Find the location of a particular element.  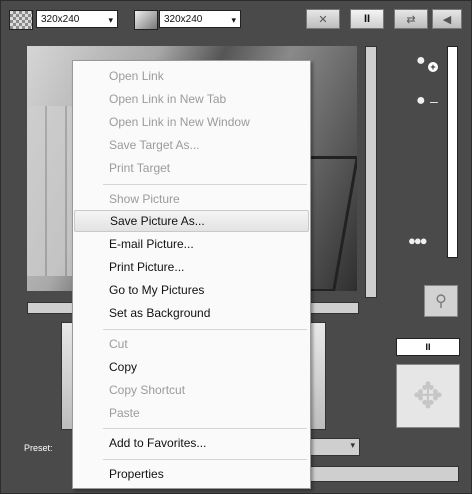

resolution-select-2-value: 320x240 is located at coordinates (183, 19).